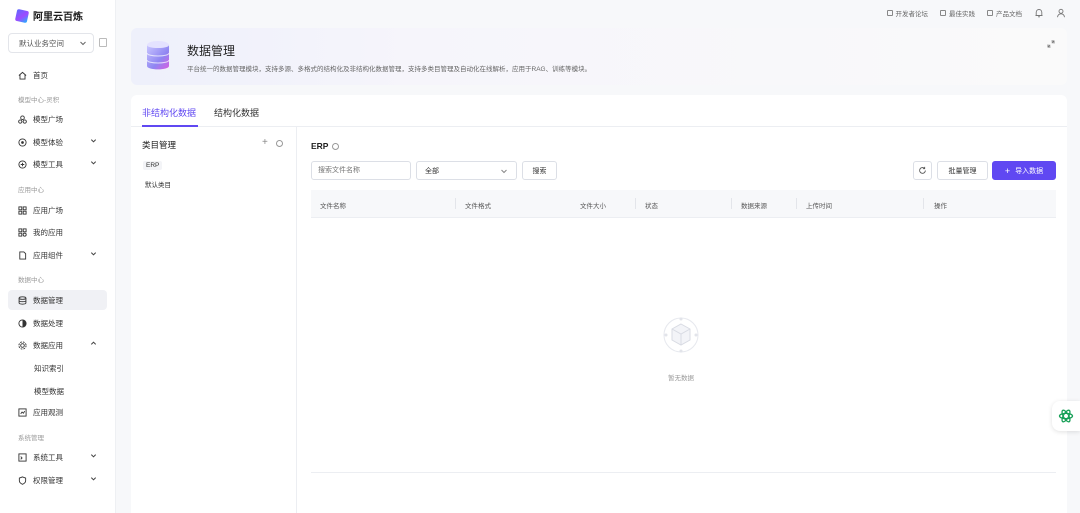 Image resolution: width=1080 pixels, height=513 pixels. I want to click on nav-group-app: 应用中心, so click(31, 190).